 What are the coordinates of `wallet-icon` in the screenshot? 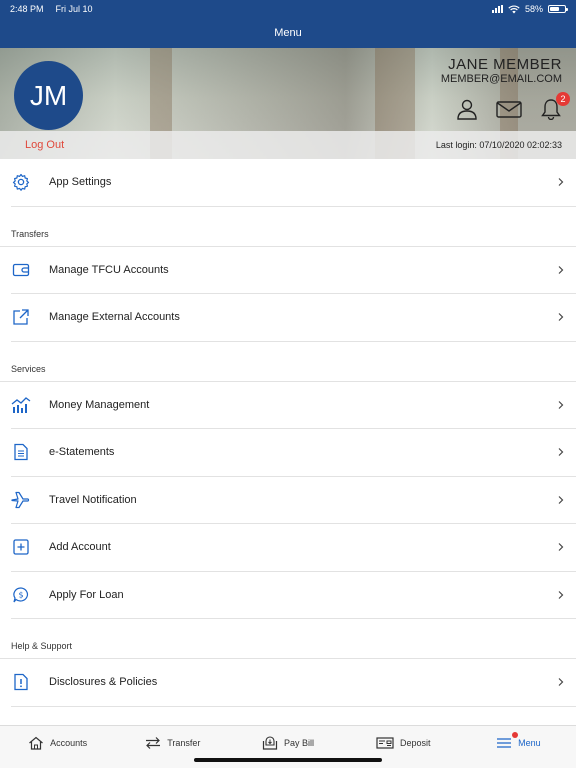 It's located at (21, 269).